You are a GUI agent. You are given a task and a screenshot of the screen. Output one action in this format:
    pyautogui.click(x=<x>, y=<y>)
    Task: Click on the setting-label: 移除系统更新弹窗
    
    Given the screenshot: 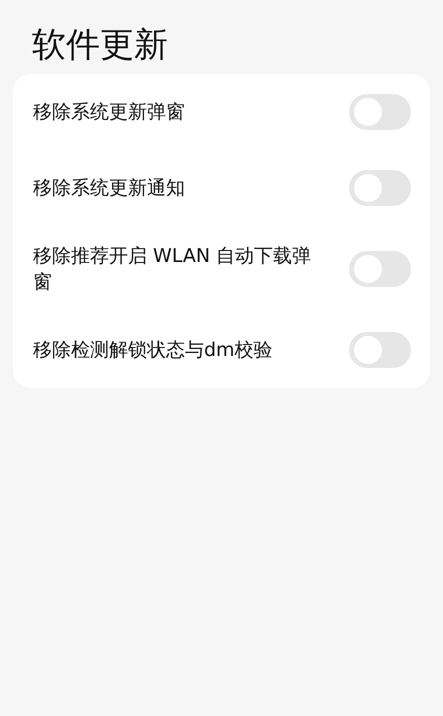 What is the action you would take?
    pyautogui.click(x=109, y=112)
    